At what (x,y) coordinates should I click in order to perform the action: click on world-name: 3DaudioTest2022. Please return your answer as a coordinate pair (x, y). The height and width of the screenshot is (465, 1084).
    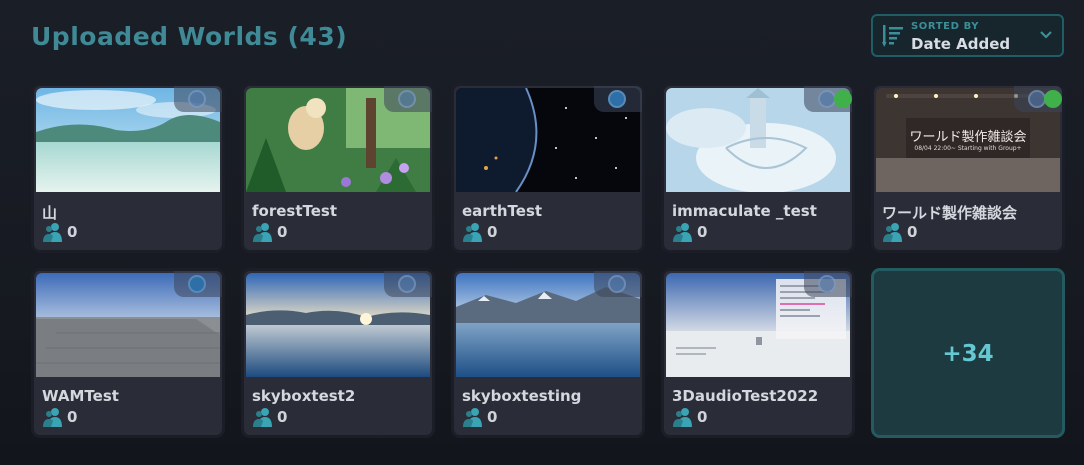
    Looking at the image, I should click on (745, 396).